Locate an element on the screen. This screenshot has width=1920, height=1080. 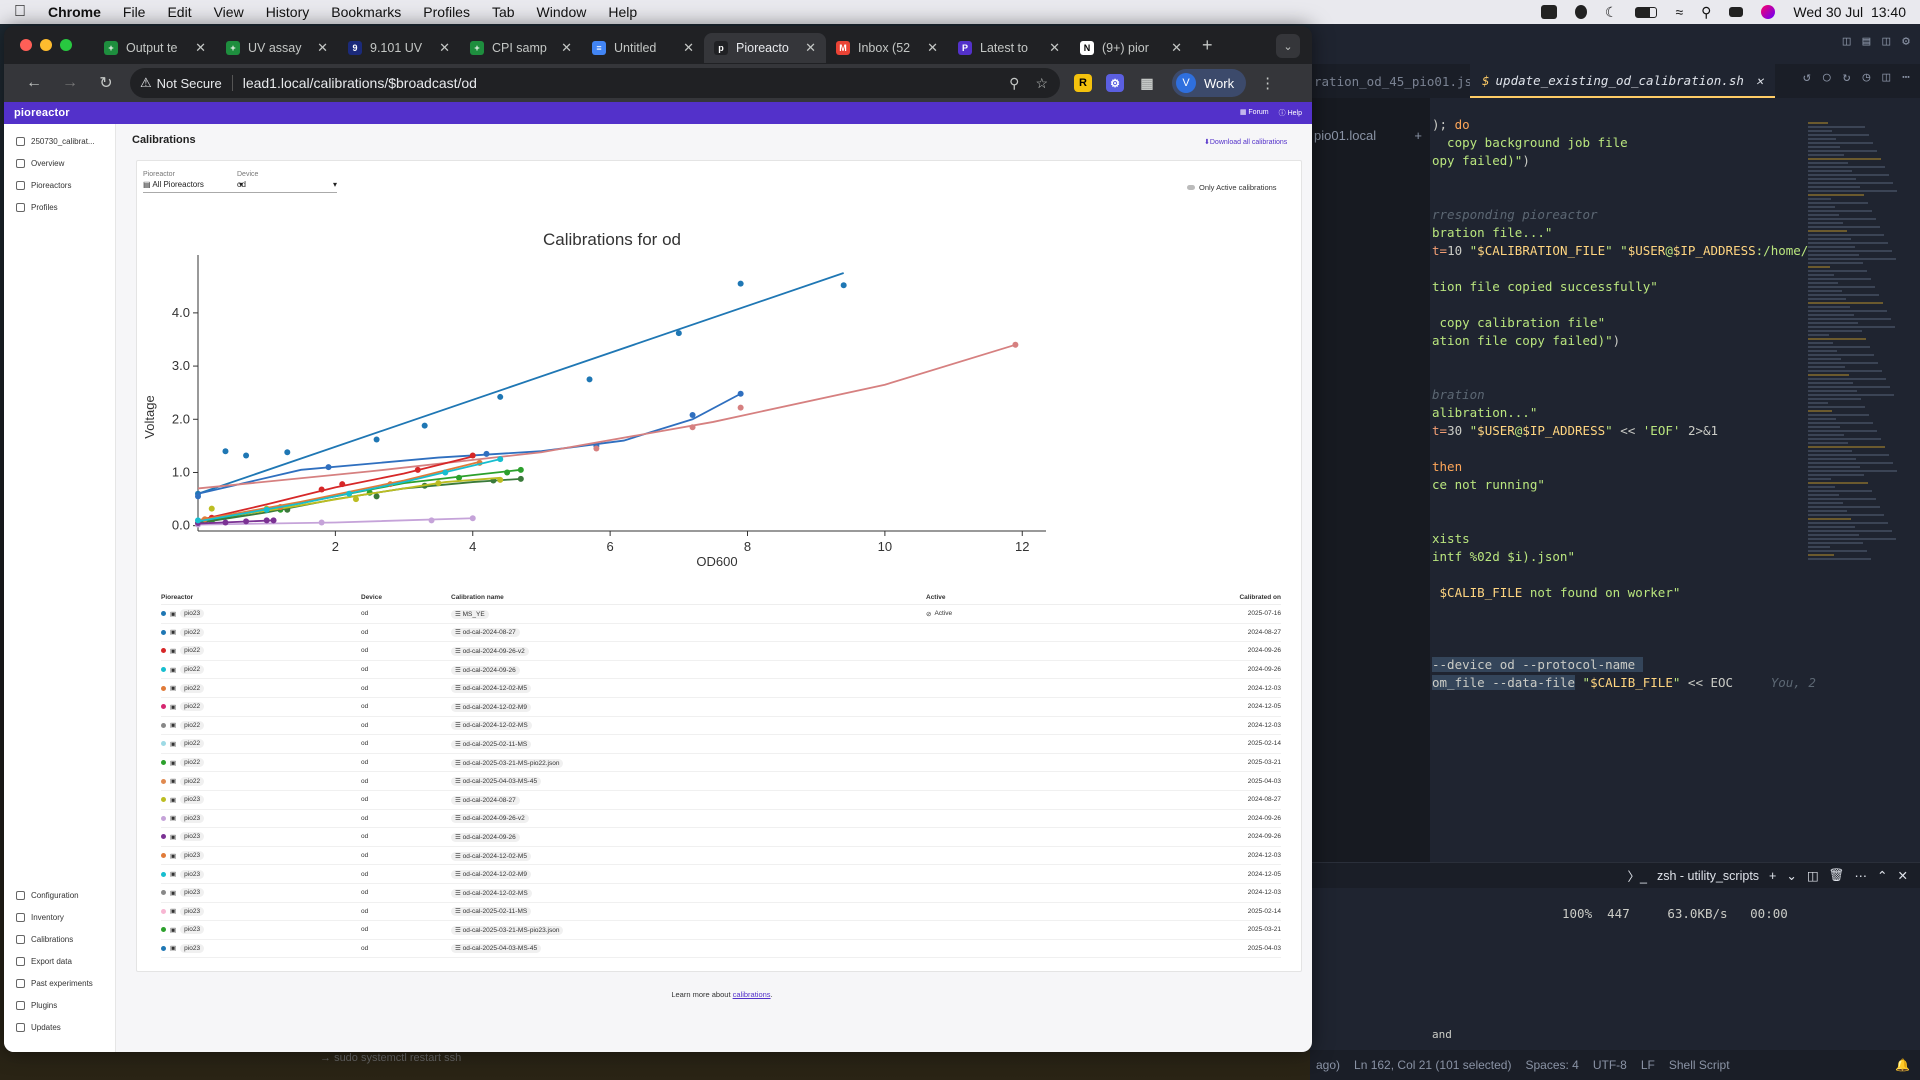
table-row: ▣ pio22 od ☰ od-cal-2024-09-26 2024-09-26 is located at coordinates (721, 670).